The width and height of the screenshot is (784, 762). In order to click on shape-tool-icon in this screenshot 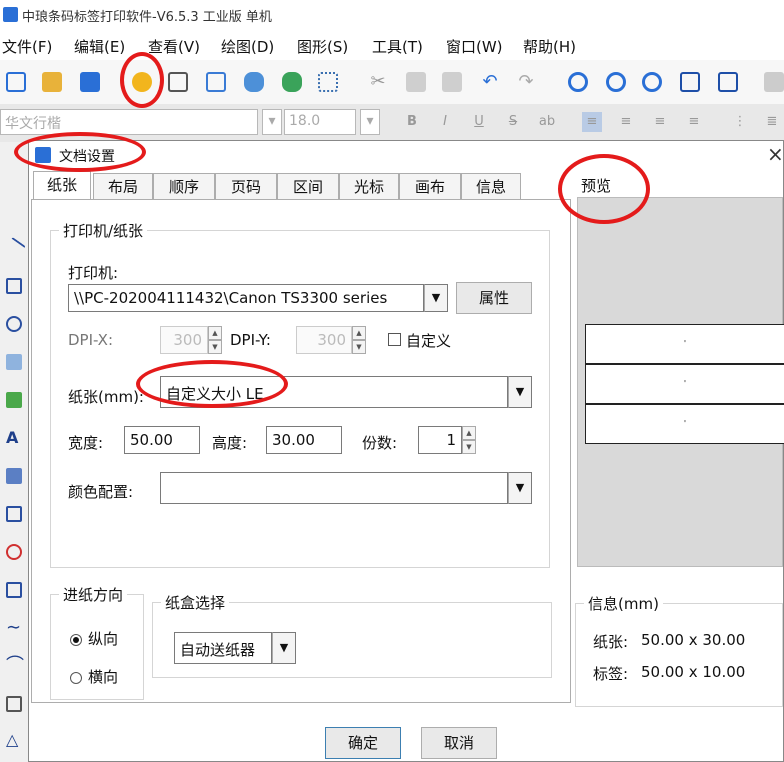, I will do `click(14, 552)`.